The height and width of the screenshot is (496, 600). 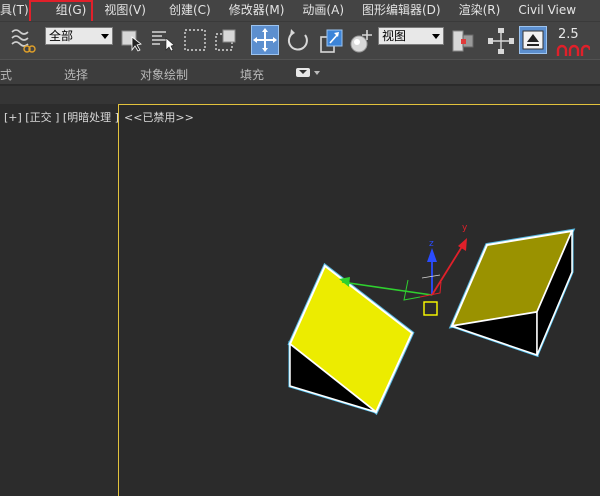 What do you see at coordinates (431, 244) in the screenshot?
I see `gizmo-z-label: z` at bounding box center [431, 244].